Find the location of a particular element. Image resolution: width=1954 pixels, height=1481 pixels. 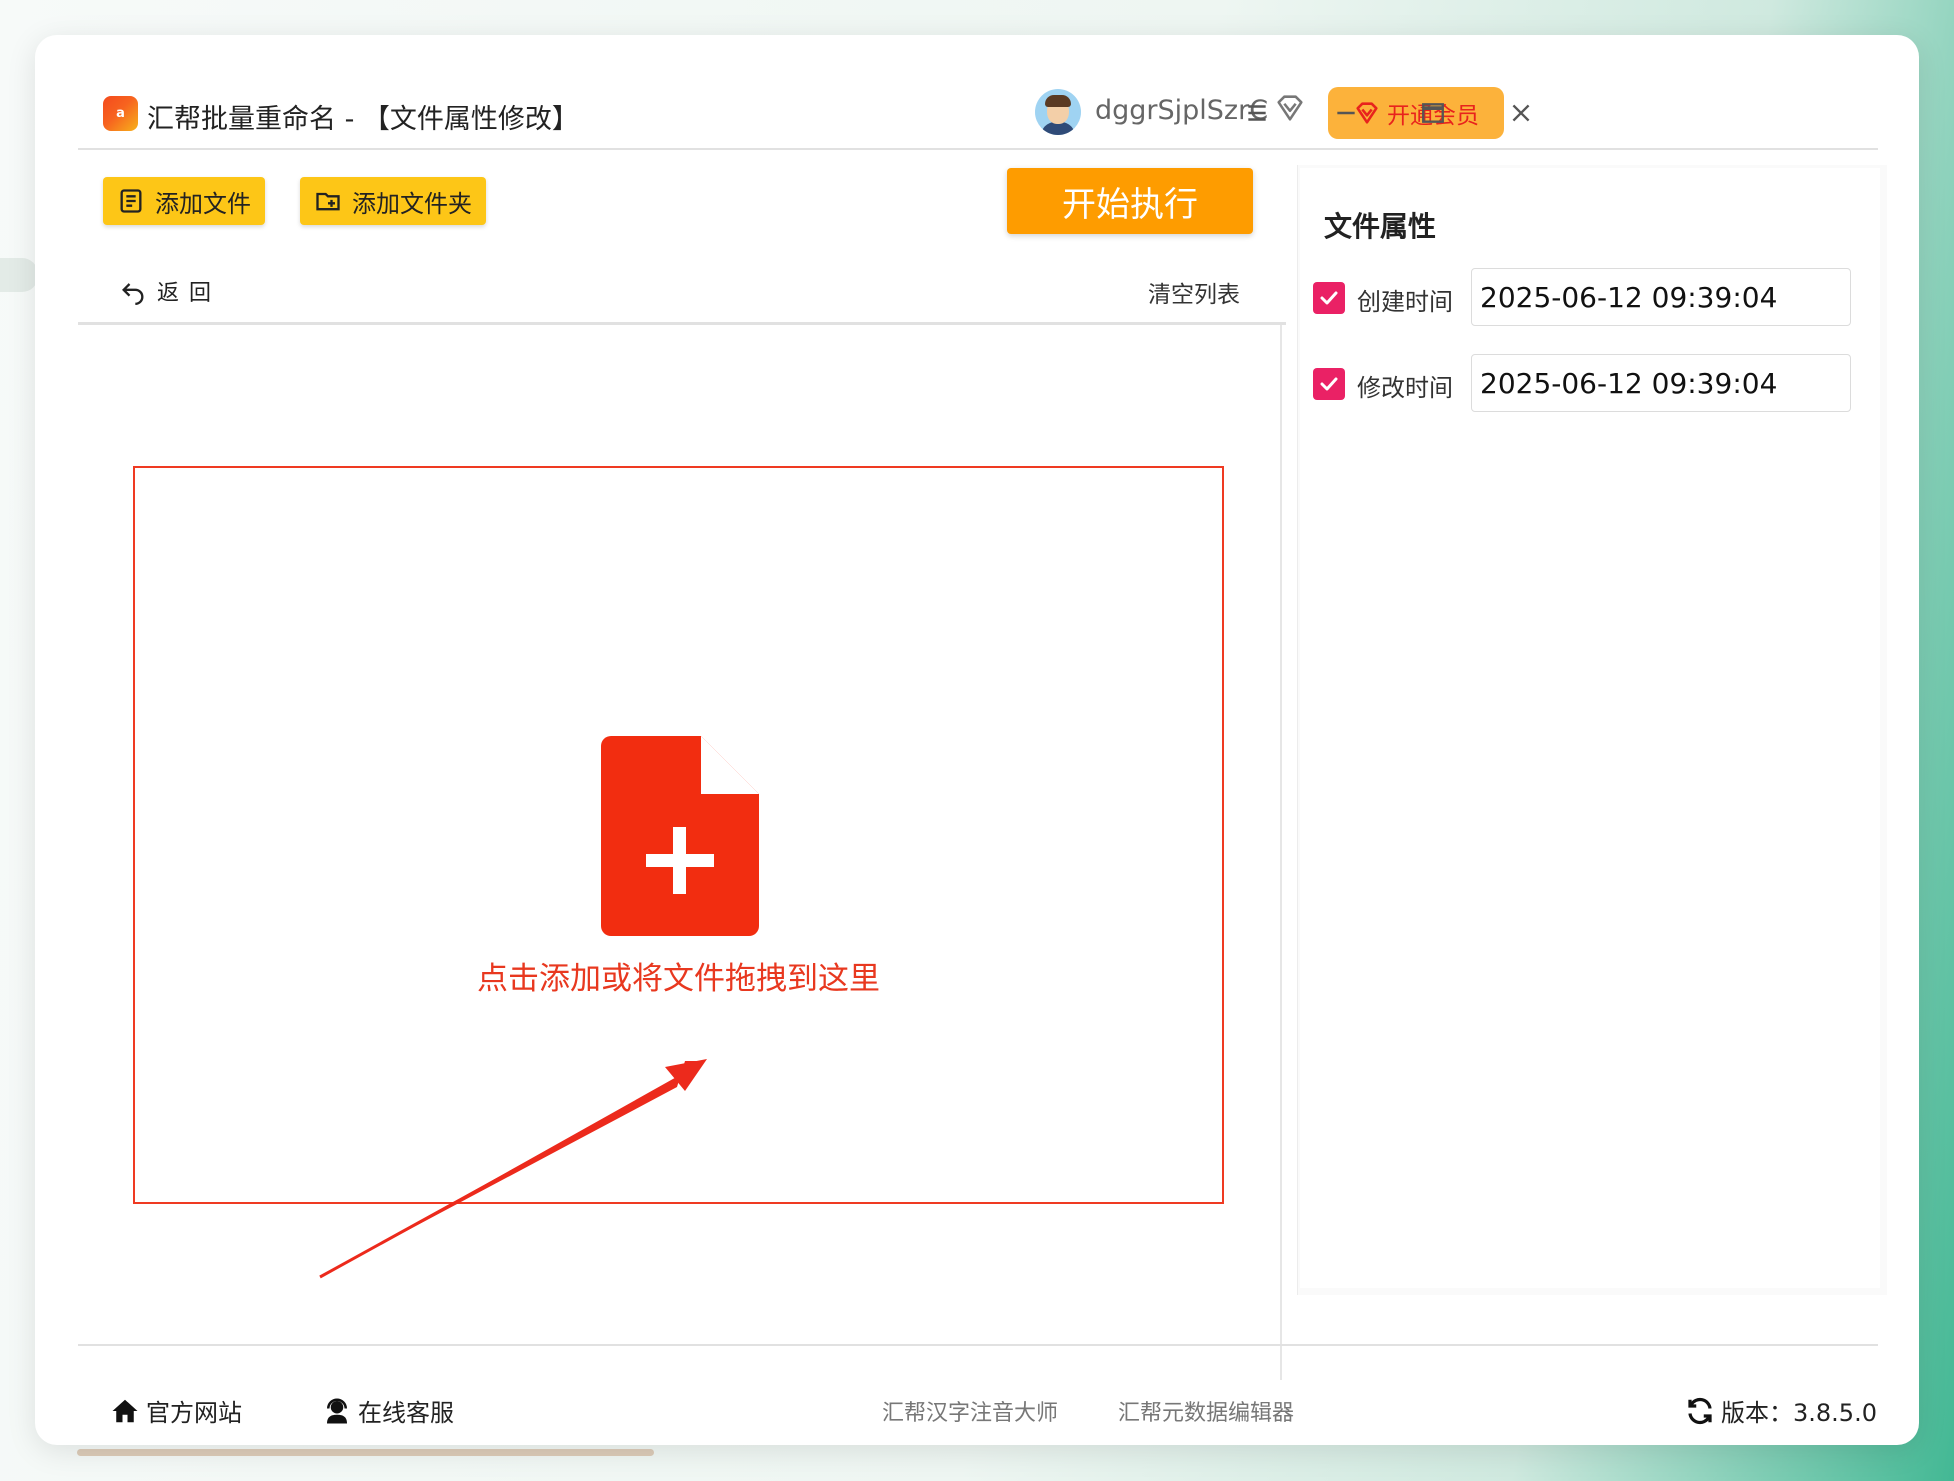

close-icon is located at coordinates (1521, 113).